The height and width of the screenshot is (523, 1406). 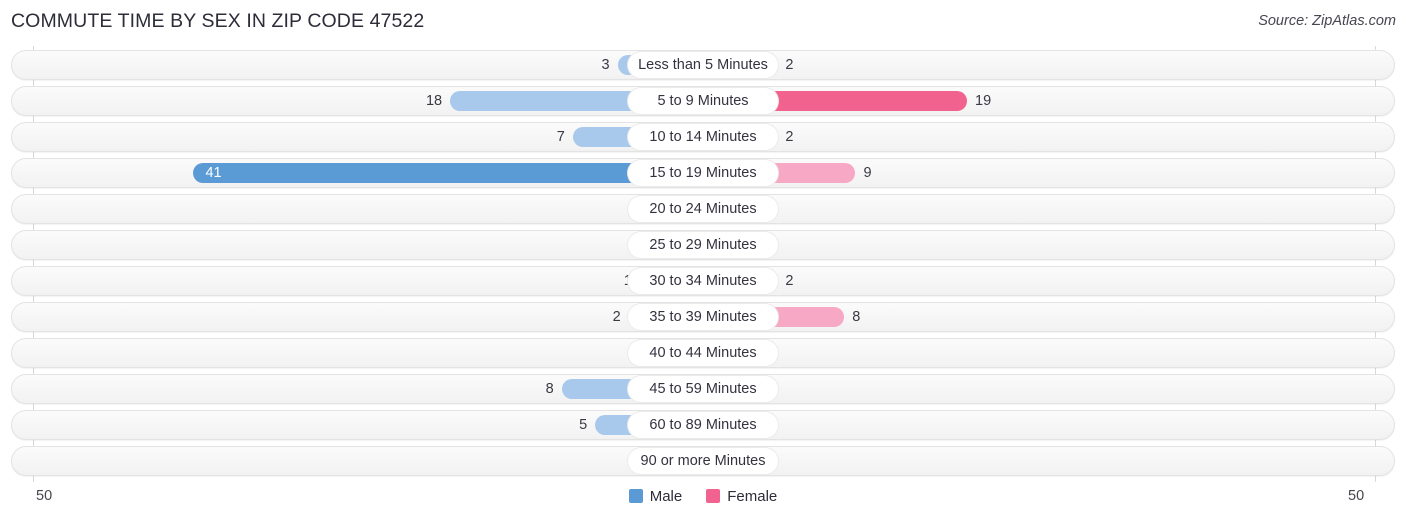 I want to click on value-label-female: 9, so click(x=867, y=173).